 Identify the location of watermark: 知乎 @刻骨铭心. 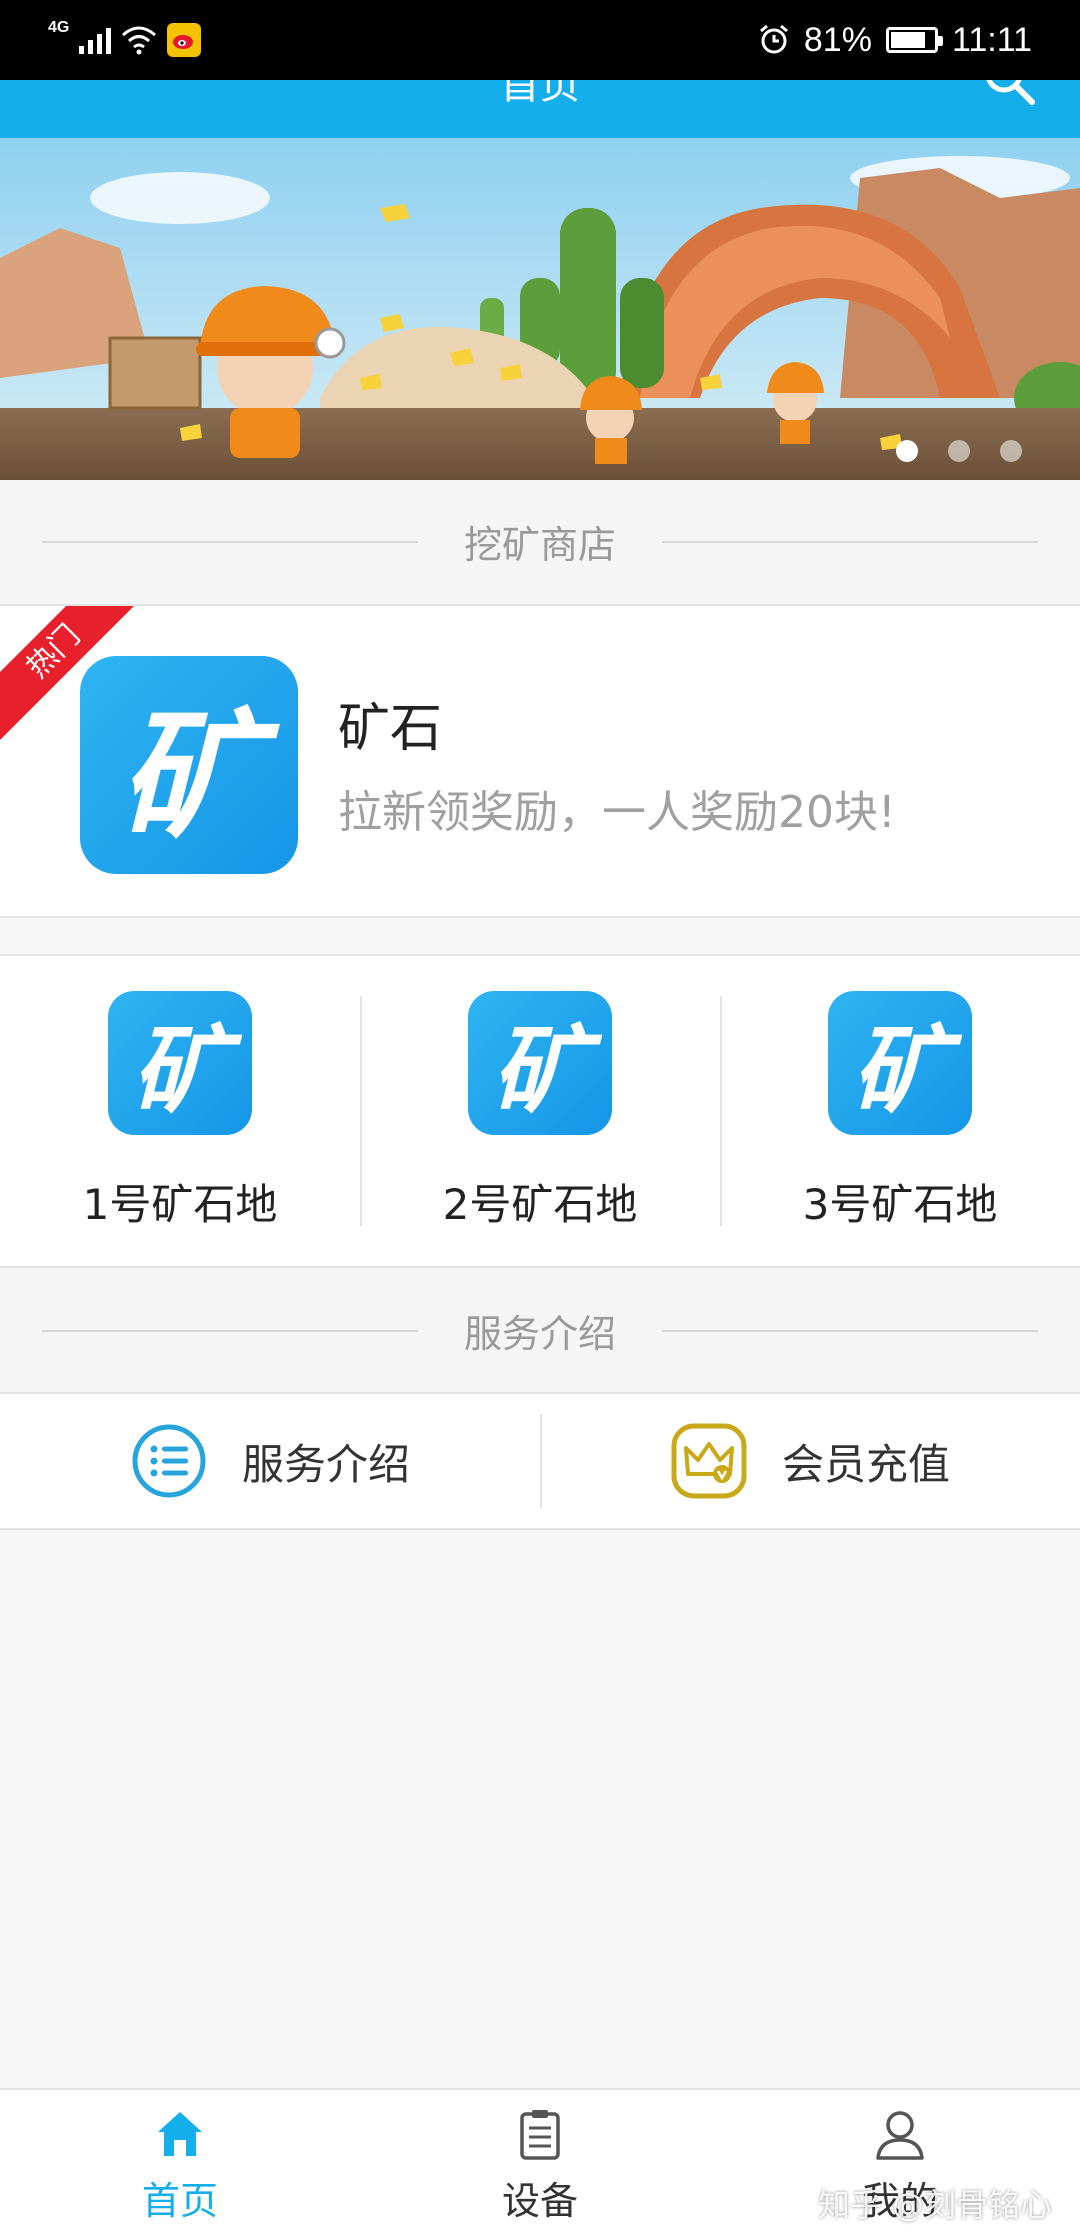
(934, 2205).